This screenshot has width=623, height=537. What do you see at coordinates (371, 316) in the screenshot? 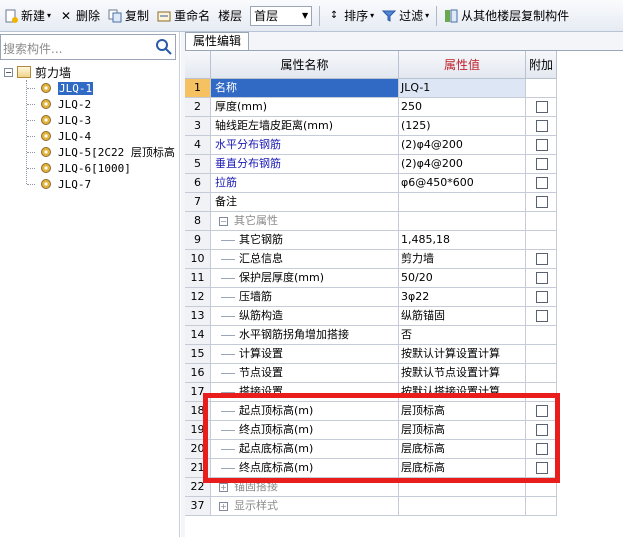
I see `table-row: 13 纵筋构造 纵筋锚固` at bounding box center [371, 316].